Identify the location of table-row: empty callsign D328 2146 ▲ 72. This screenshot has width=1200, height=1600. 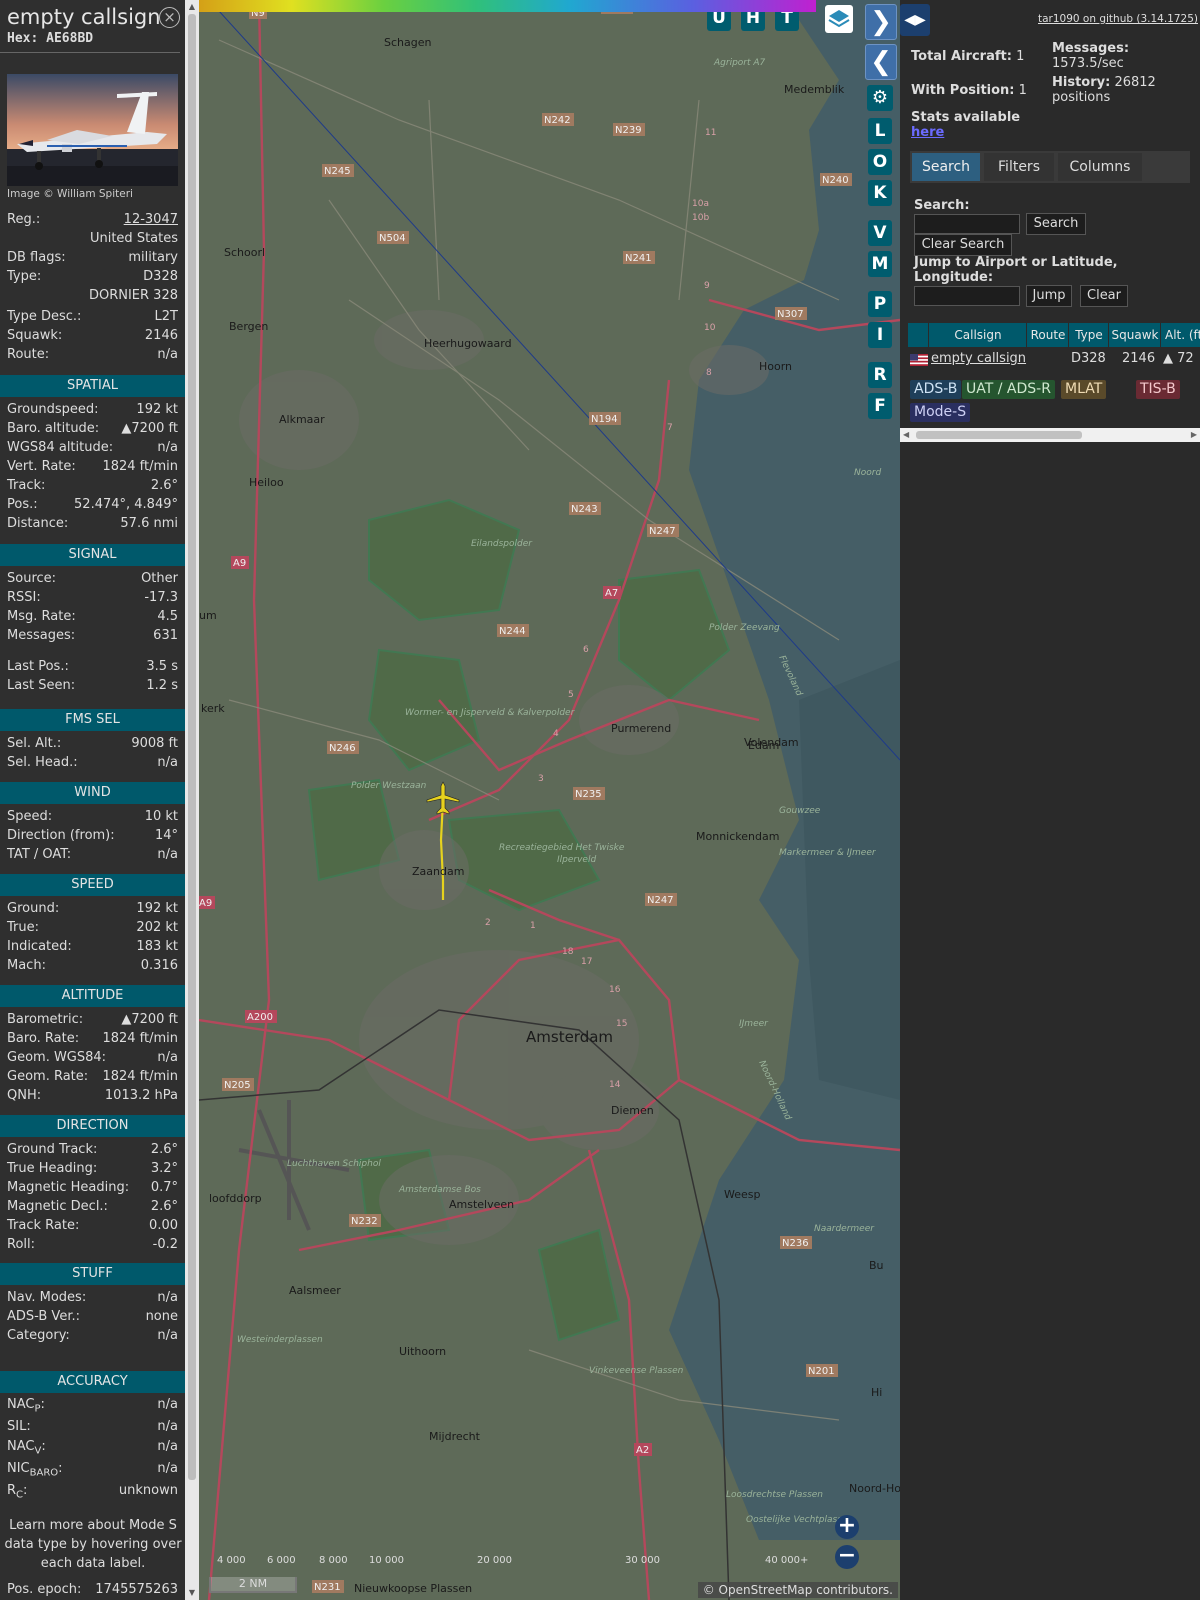
(1054, 359).